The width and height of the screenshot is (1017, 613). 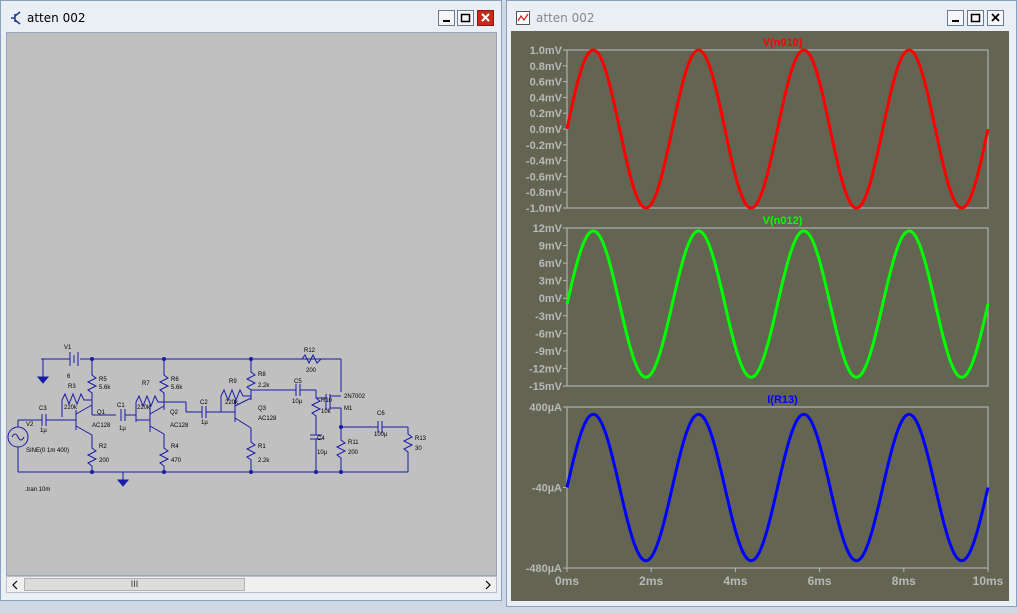 What do you see at coordinates (544, 177) in the screenshot?
I see `y-tick-label: -0.6mV` at bounding box center [544, 177].